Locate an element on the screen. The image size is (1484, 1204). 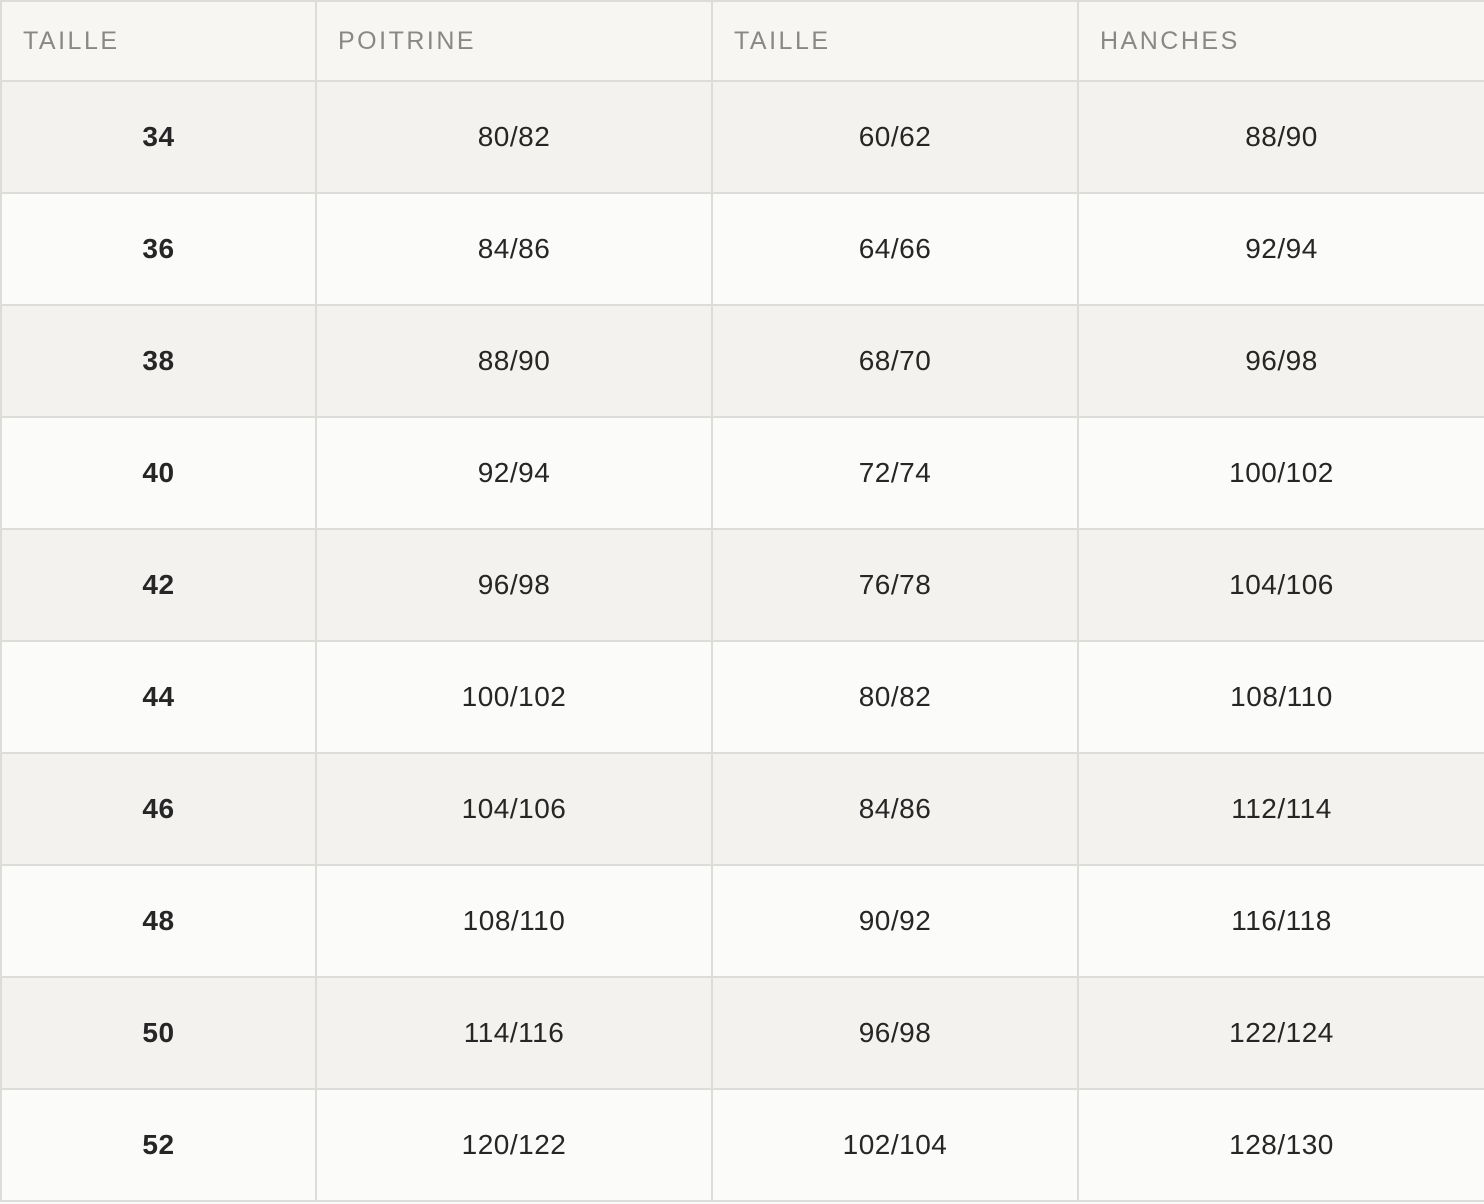
taille-cell: 90/92 is located at coordinates (895, 921).